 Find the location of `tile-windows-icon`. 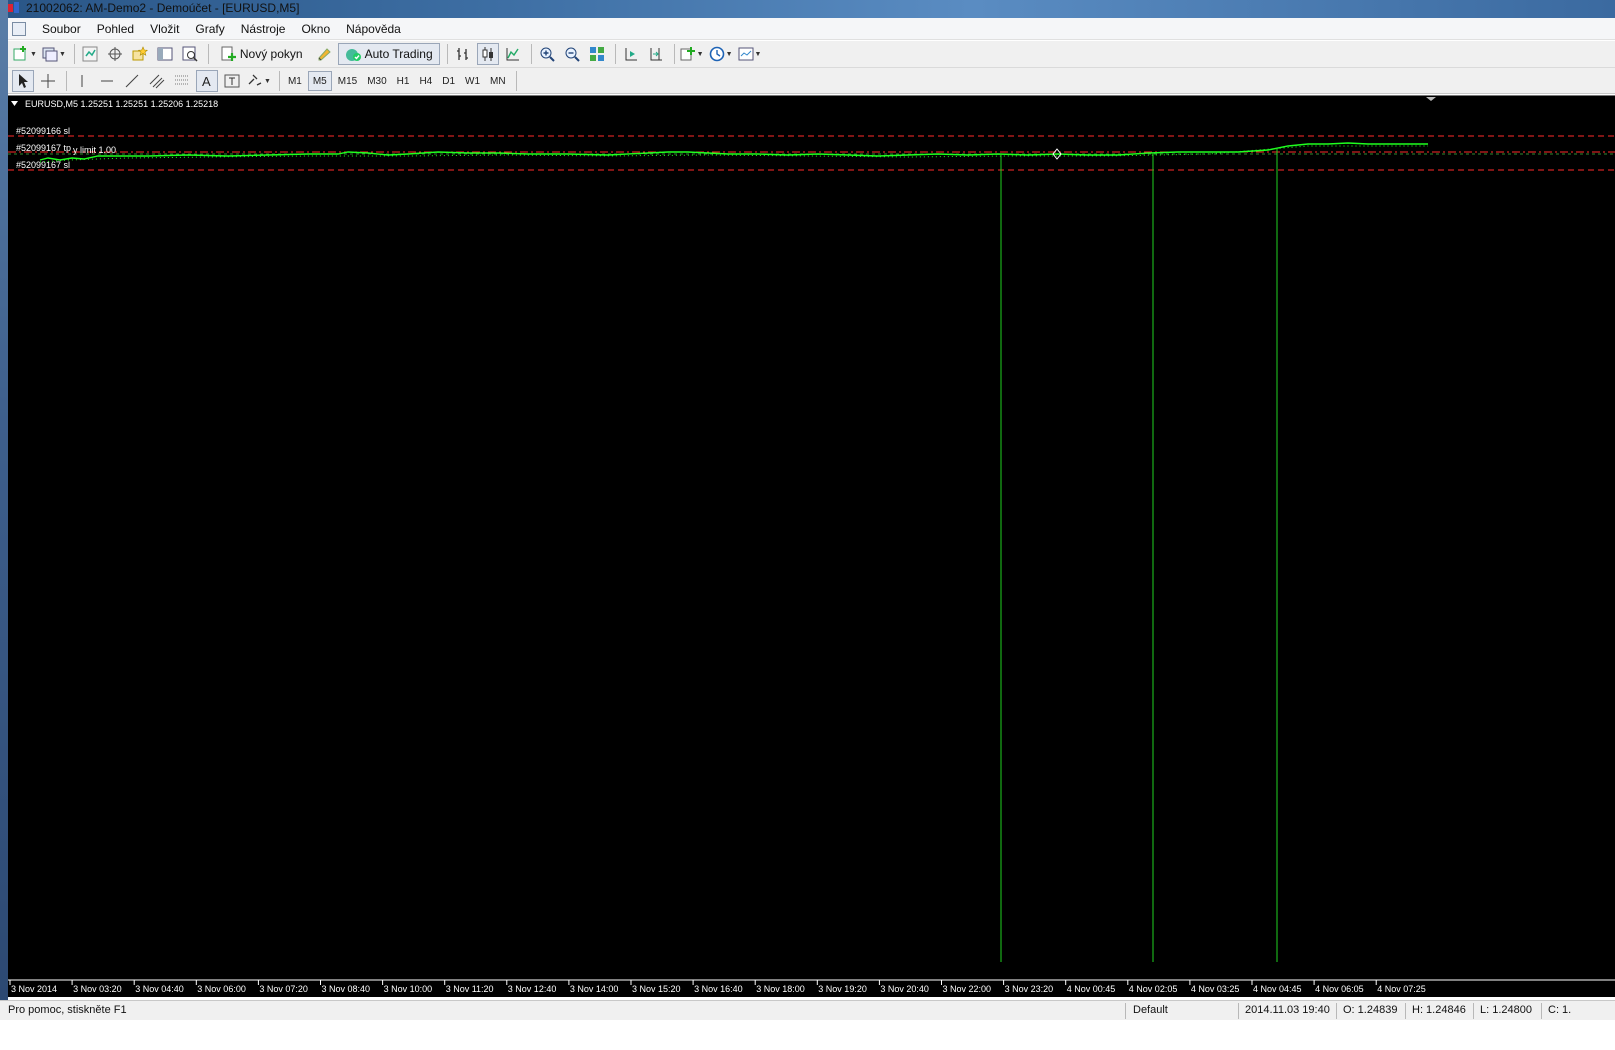

tile-windows-icon is located at coordinates (596, 54).